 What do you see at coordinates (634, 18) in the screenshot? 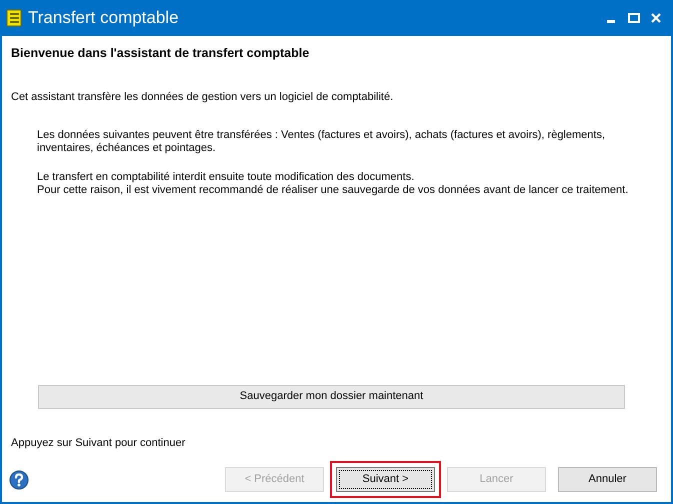
I see `maximize-icon` at bounding box center [634, 18].